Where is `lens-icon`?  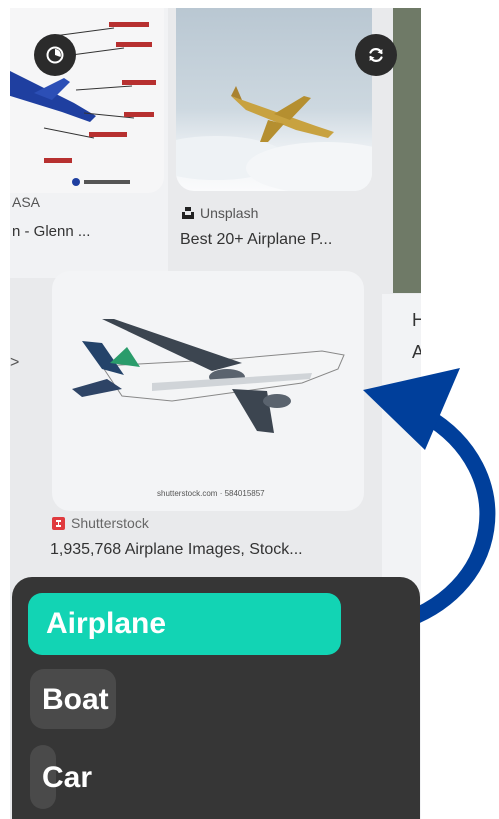
lens-icon is located at coordinates (55, 55).